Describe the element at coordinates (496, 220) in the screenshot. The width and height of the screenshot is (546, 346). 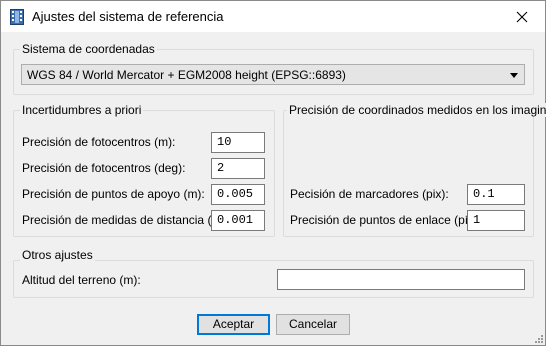
I see `tie-point-accuracy-field: 1` at that location.